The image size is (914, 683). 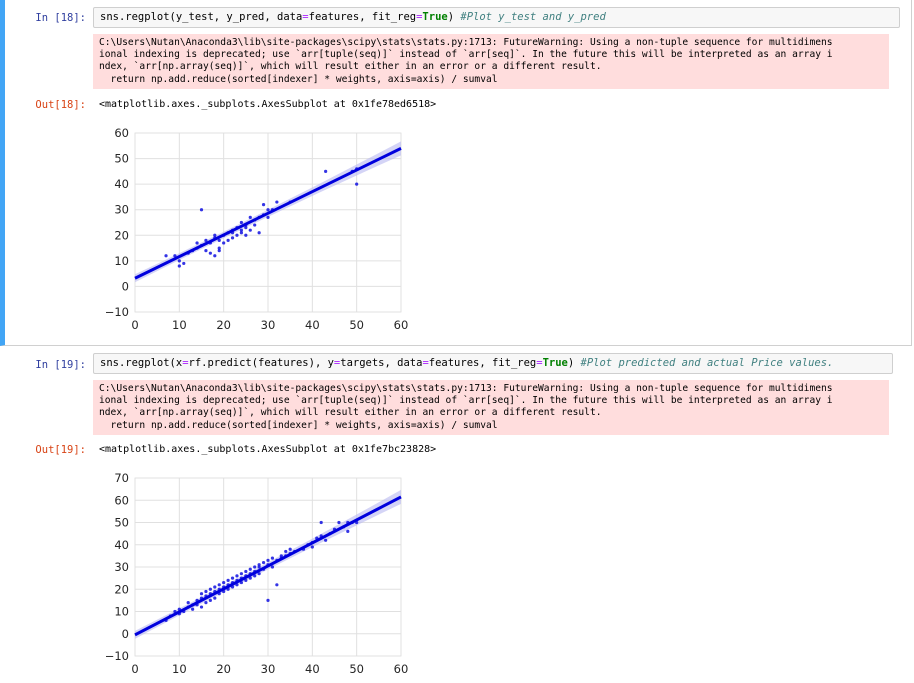 What do you see at coordinates (121, 478) in the screenshot?
I see `y-tick-label: 70` at bounding box center [121, 478].